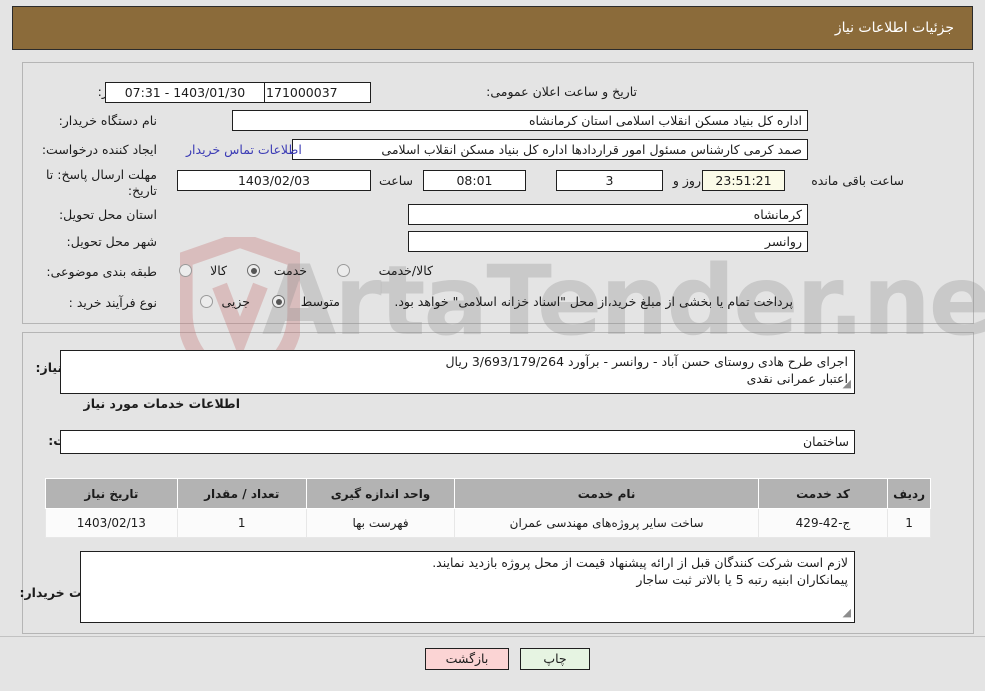  Describe the element at coordinates (107, 214) in the screenshot. I see `delivery-province-label: استان محل تحویل:` at that location.